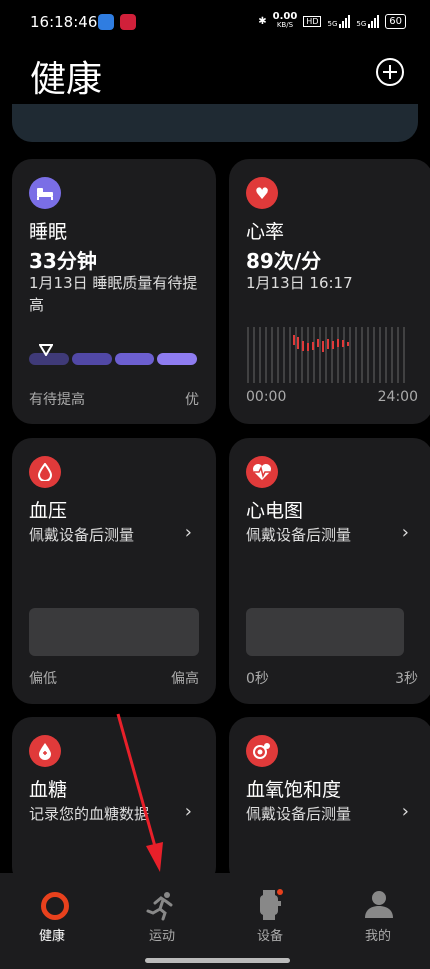 This screenshot has height=969, width=430. I want to click on nav-health-label: 健康, so click(51, 936).